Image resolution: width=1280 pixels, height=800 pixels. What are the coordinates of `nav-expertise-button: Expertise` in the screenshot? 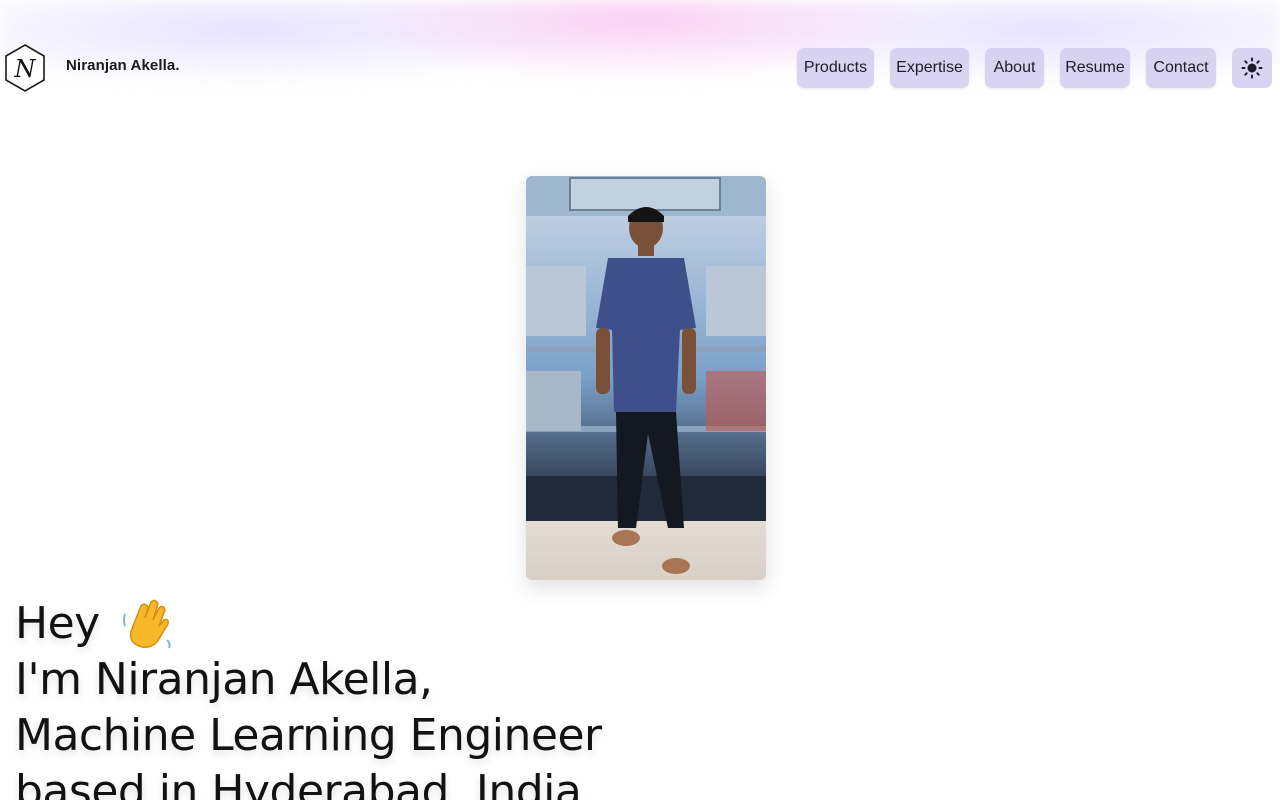 It's located at (929, 68).